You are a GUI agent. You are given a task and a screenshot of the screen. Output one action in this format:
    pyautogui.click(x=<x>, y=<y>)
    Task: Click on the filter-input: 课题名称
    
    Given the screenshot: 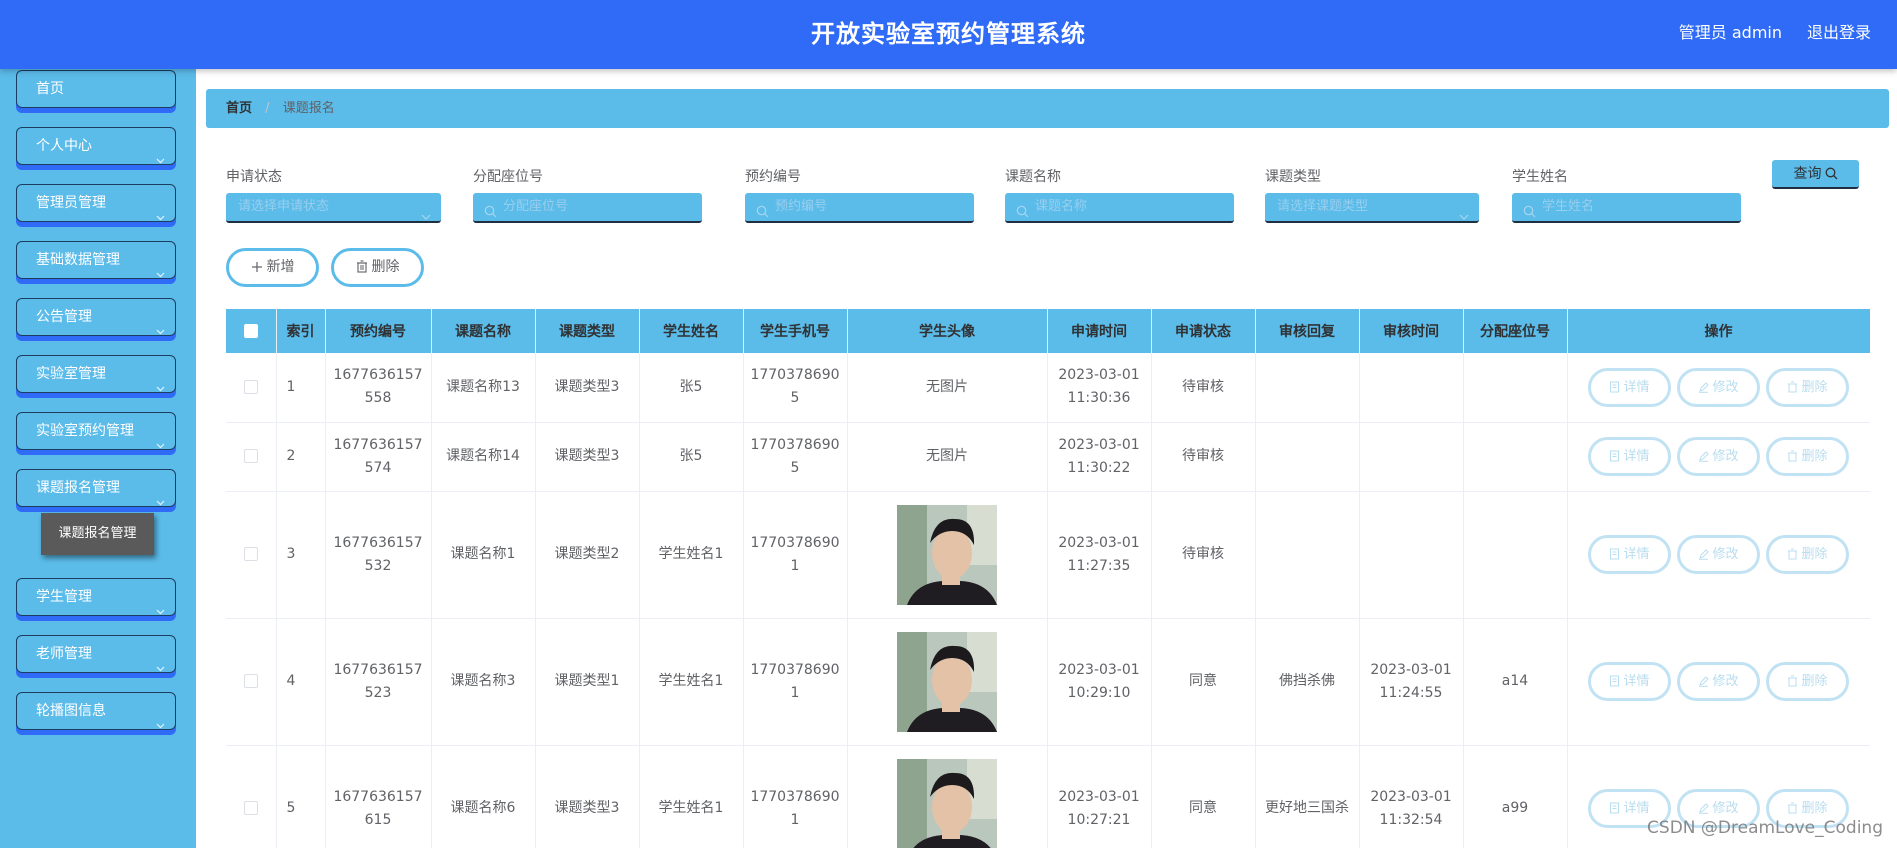 What is the action you would take?
    pyautogui.click(x=1119, y=208)
    